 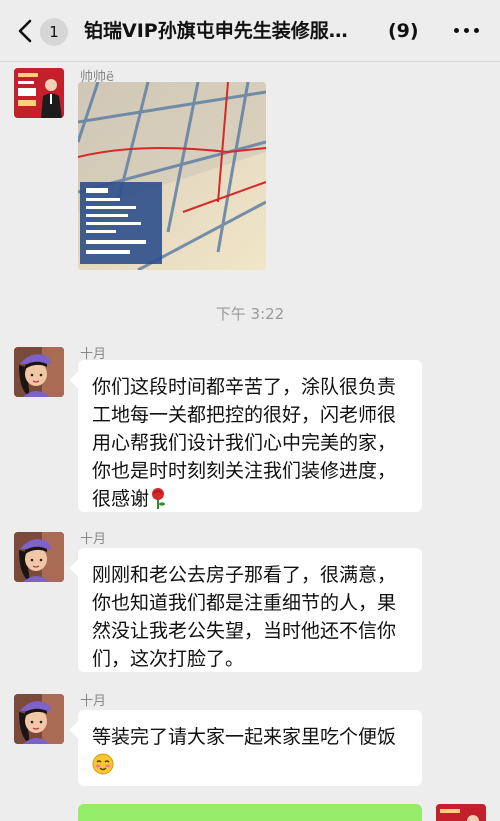 What do you see at coordinates (403, 31) in the screenshot?
I see `member-count: (9)` at bounding box center [403, 31].